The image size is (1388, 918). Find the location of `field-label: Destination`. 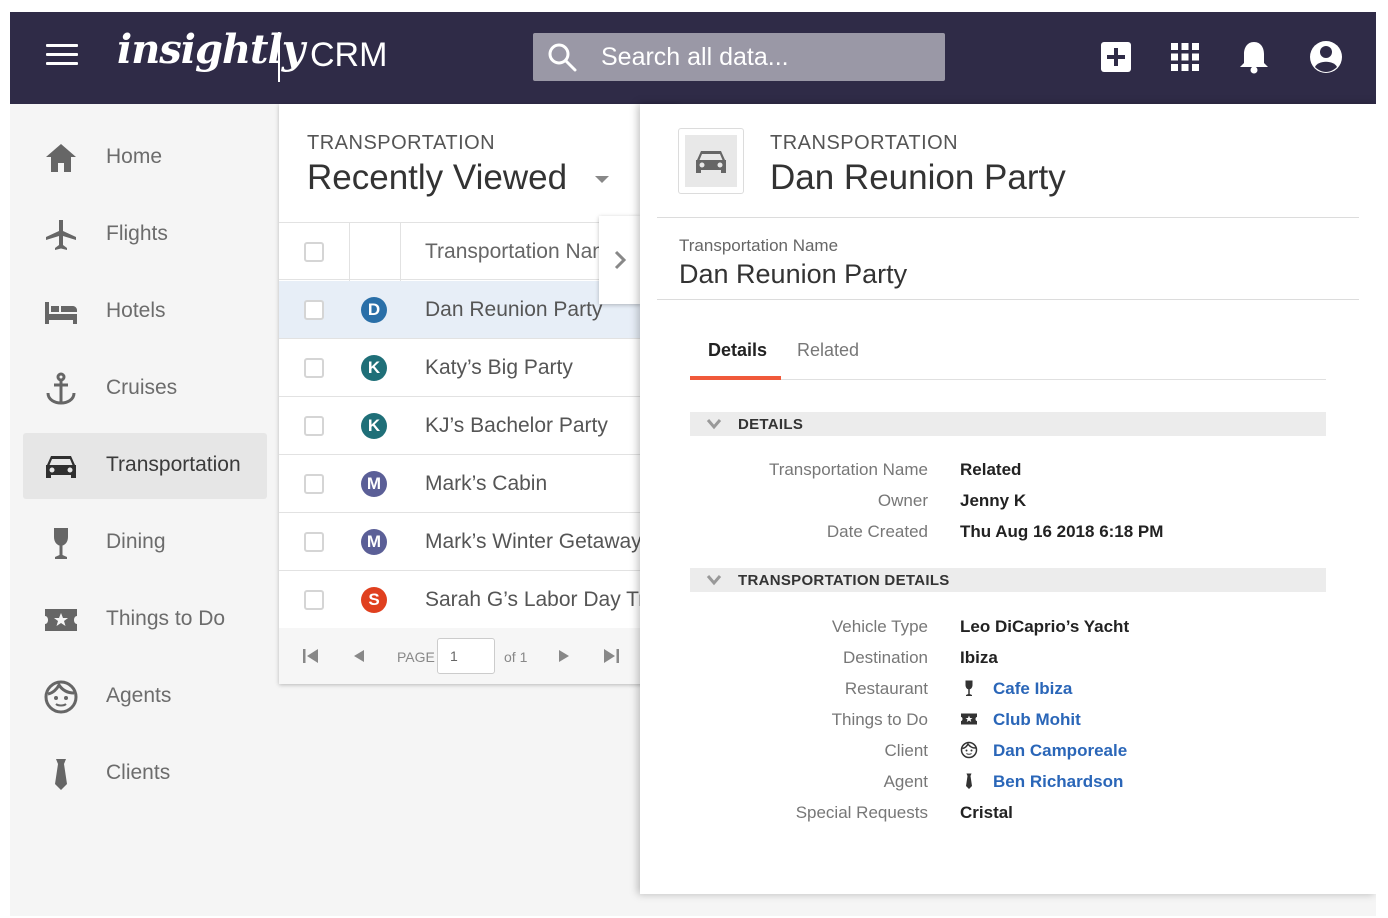

field-label: Destination is located at coordinates (885, 657).